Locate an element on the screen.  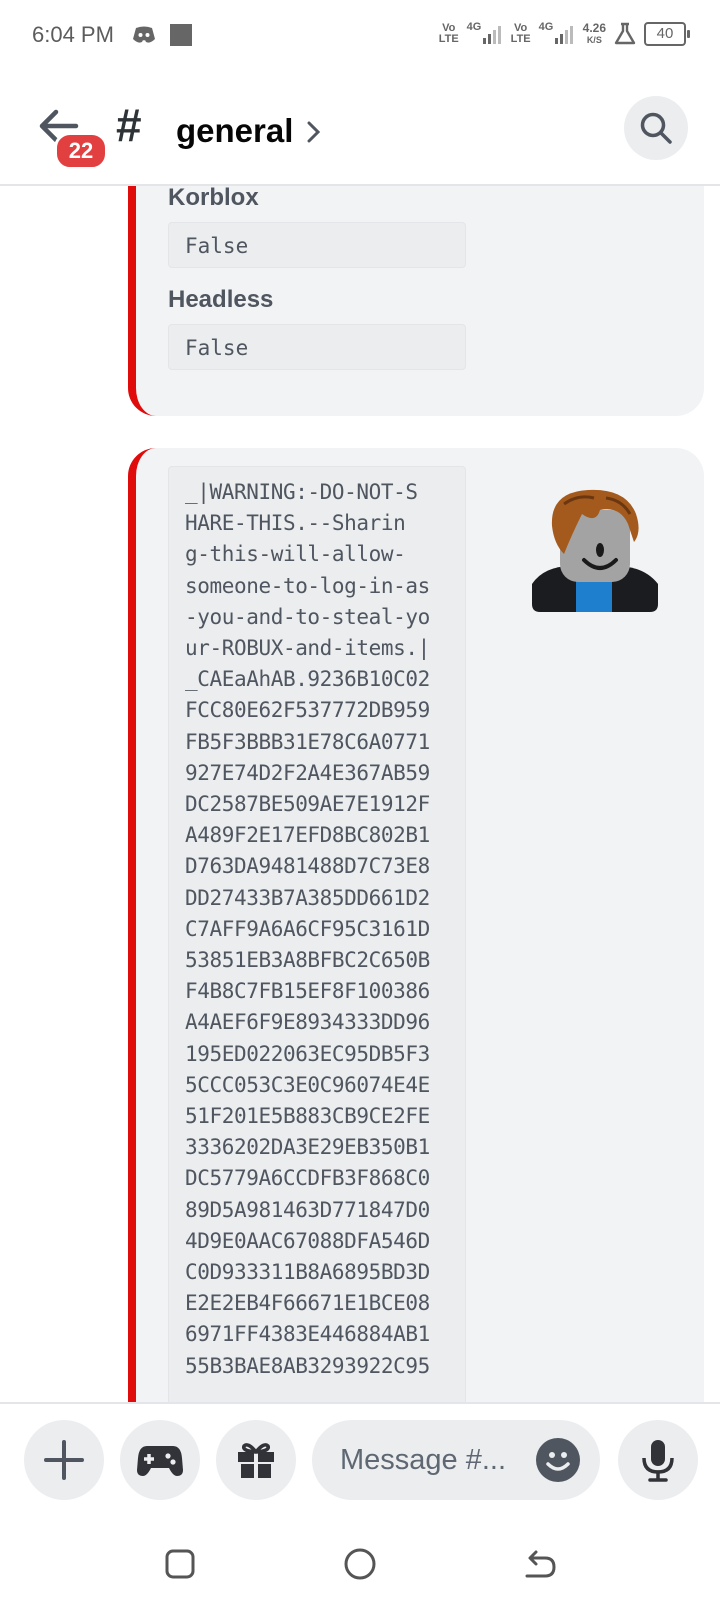
code-line: DC2587BE509AE7E1912F is located at coordinates (307, 804).